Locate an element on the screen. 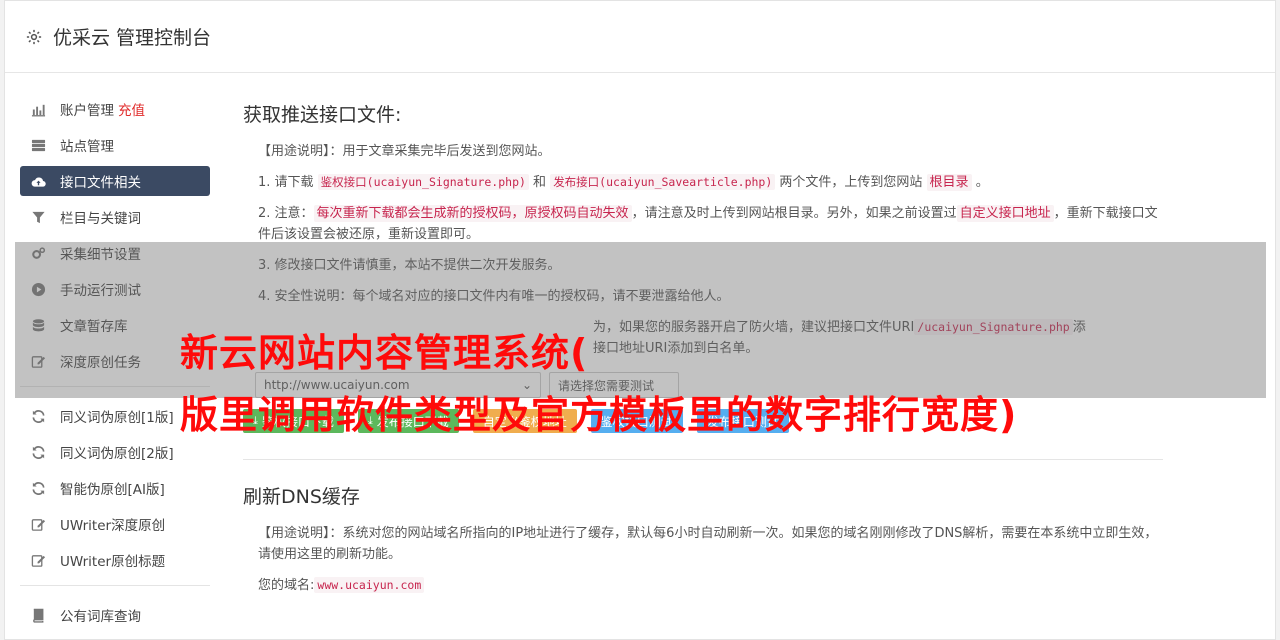  publish-interface-link: 发布接口(ucaiyun_Savearticle.php) is located at coordinates (663, 182).